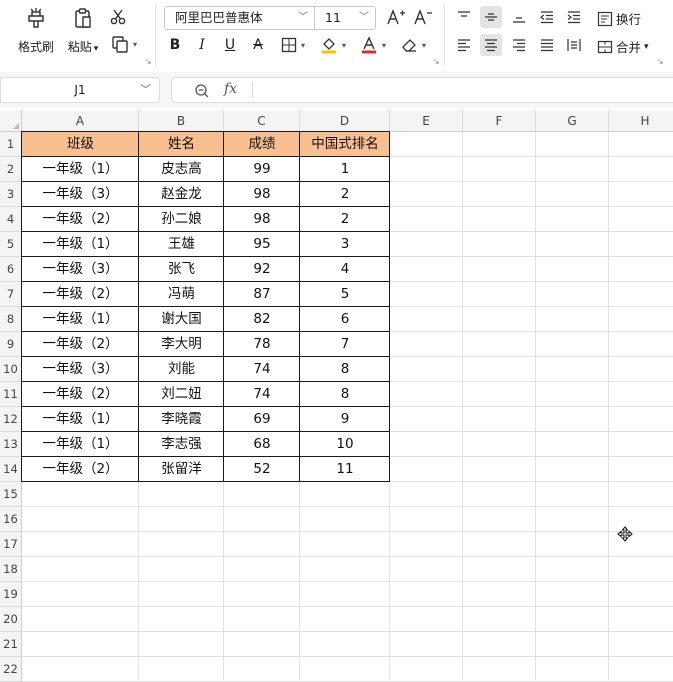 The width and height of the screenshot is (673, 682). Describe the element at coordinates (345, 244) in the screenshot. I see `table-cell: 3` at that location.